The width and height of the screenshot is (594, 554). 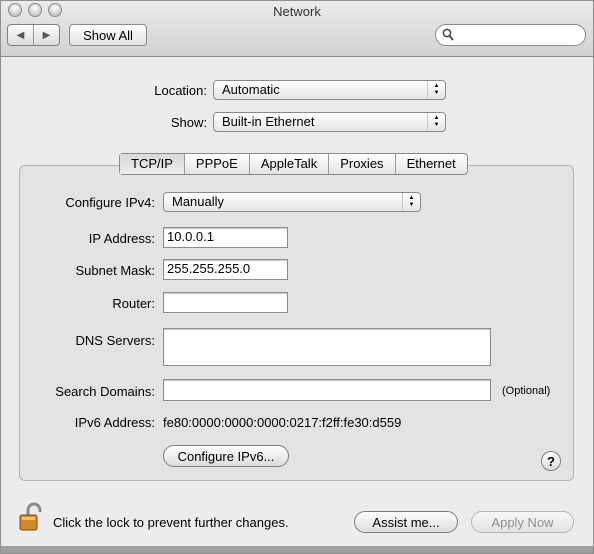 I want to click on location-label: Location:, so click(x=180, y=90).